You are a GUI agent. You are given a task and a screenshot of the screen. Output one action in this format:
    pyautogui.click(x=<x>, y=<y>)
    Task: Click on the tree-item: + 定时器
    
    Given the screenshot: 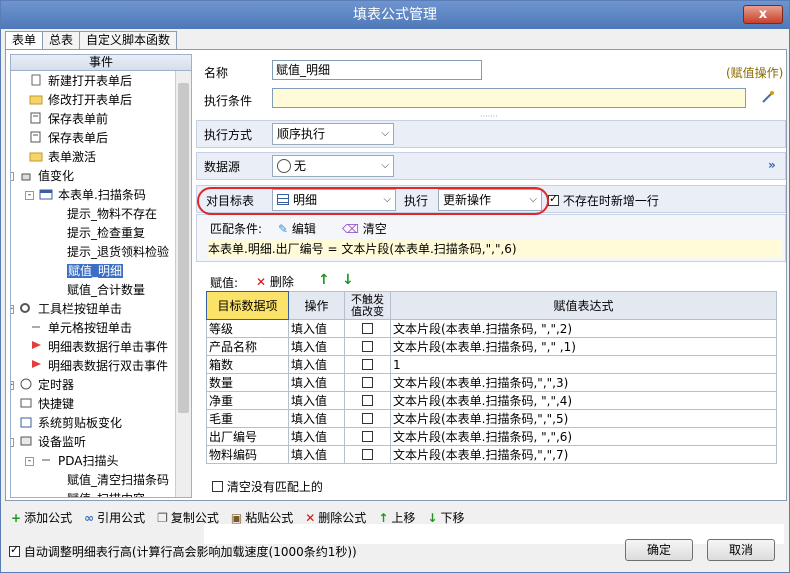 What is the action you would take?
    pyautogui.click(x=93, y=385)
    